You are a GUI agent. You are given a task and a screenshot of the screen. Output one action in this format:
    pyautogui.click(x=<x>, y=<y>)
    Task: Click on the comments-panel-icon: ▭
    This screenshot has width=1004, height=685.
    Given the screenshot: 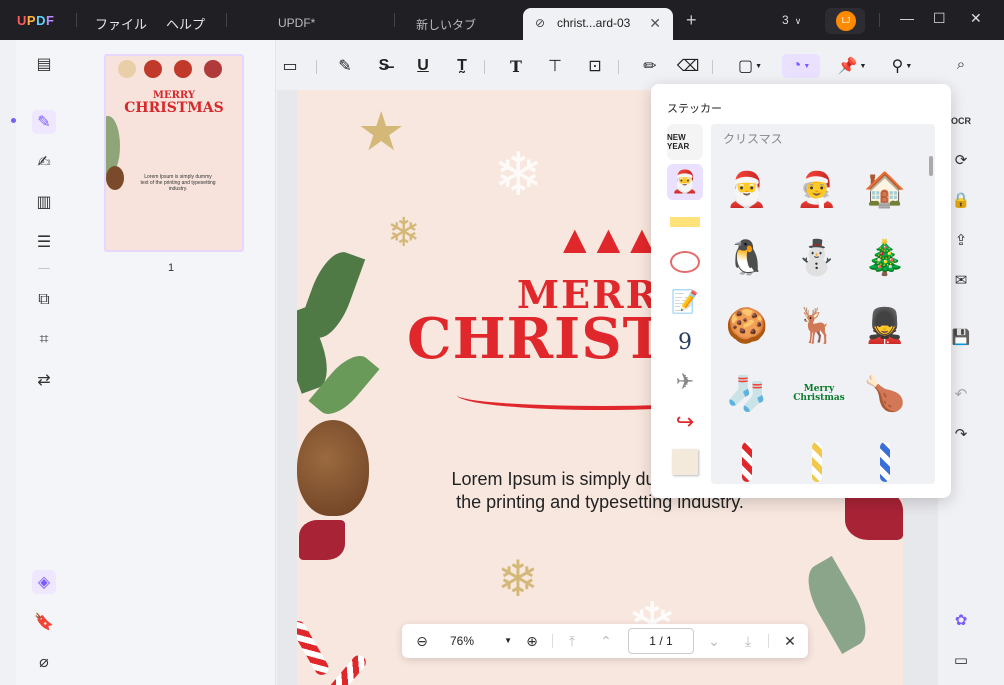 What is the action you would take?
    pyautogui.click(x=961, y=661)
    